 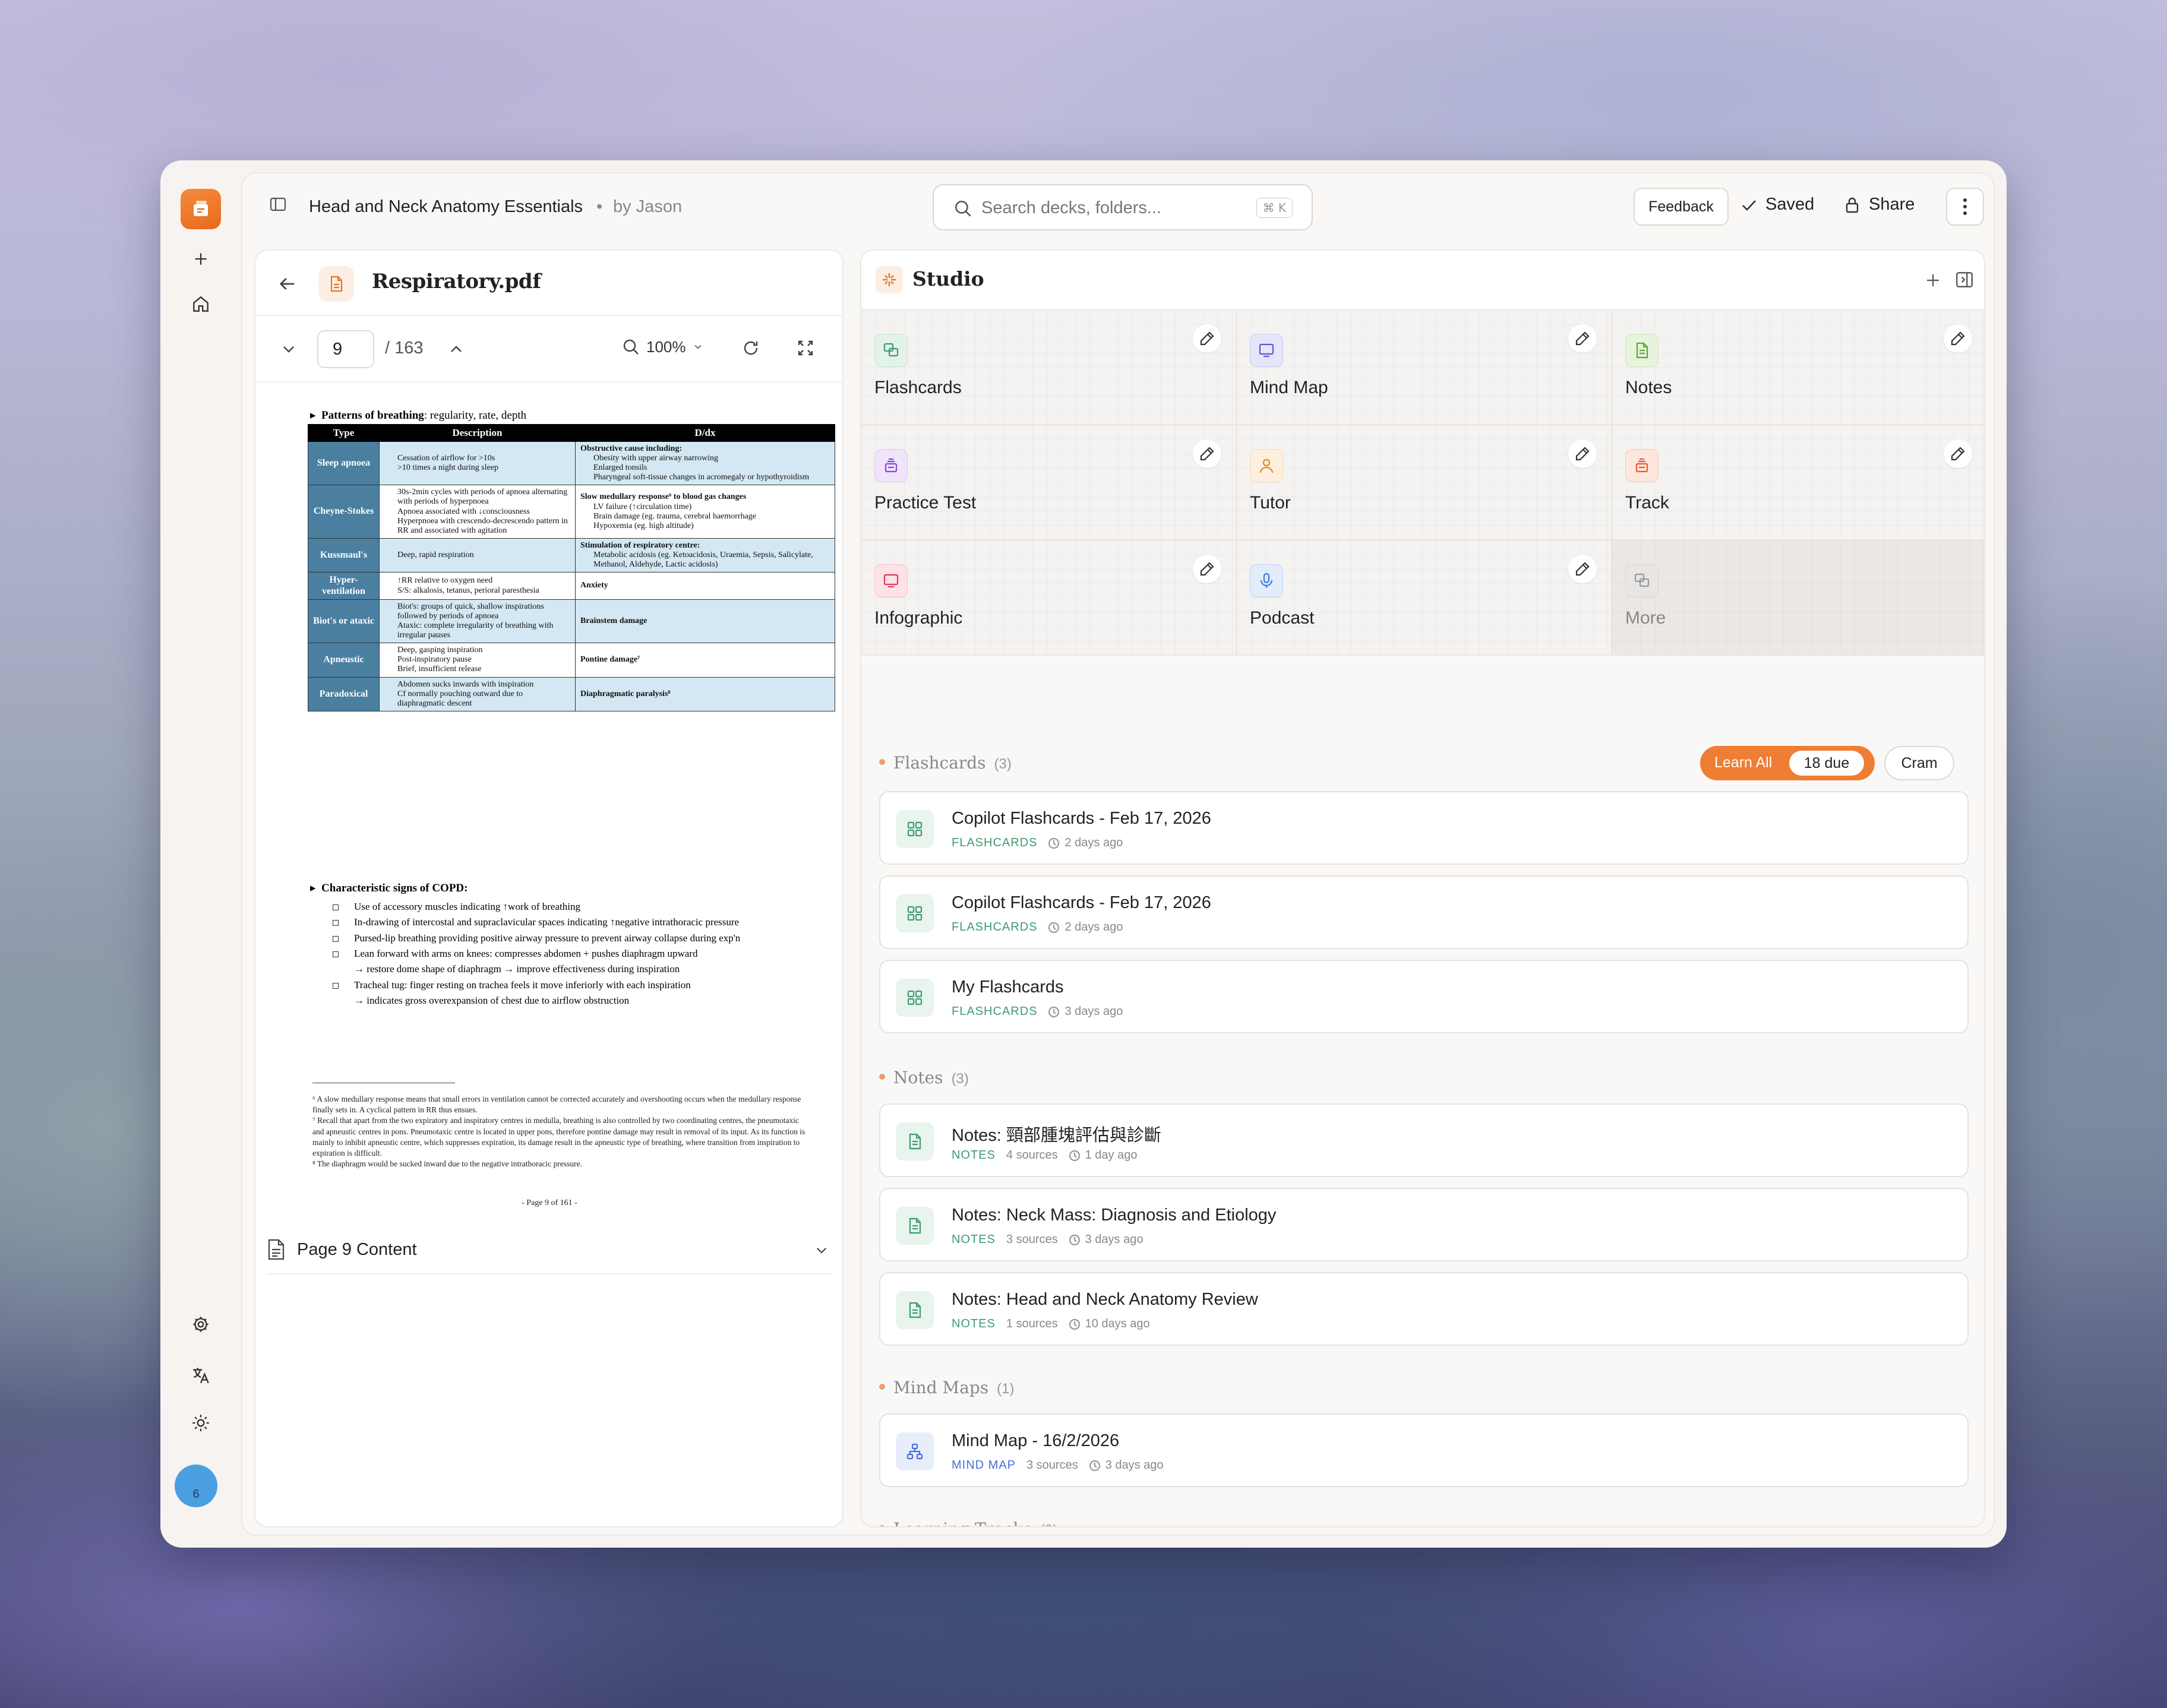 I want to click on section-count: (2), so click(x=1048, y=1524).